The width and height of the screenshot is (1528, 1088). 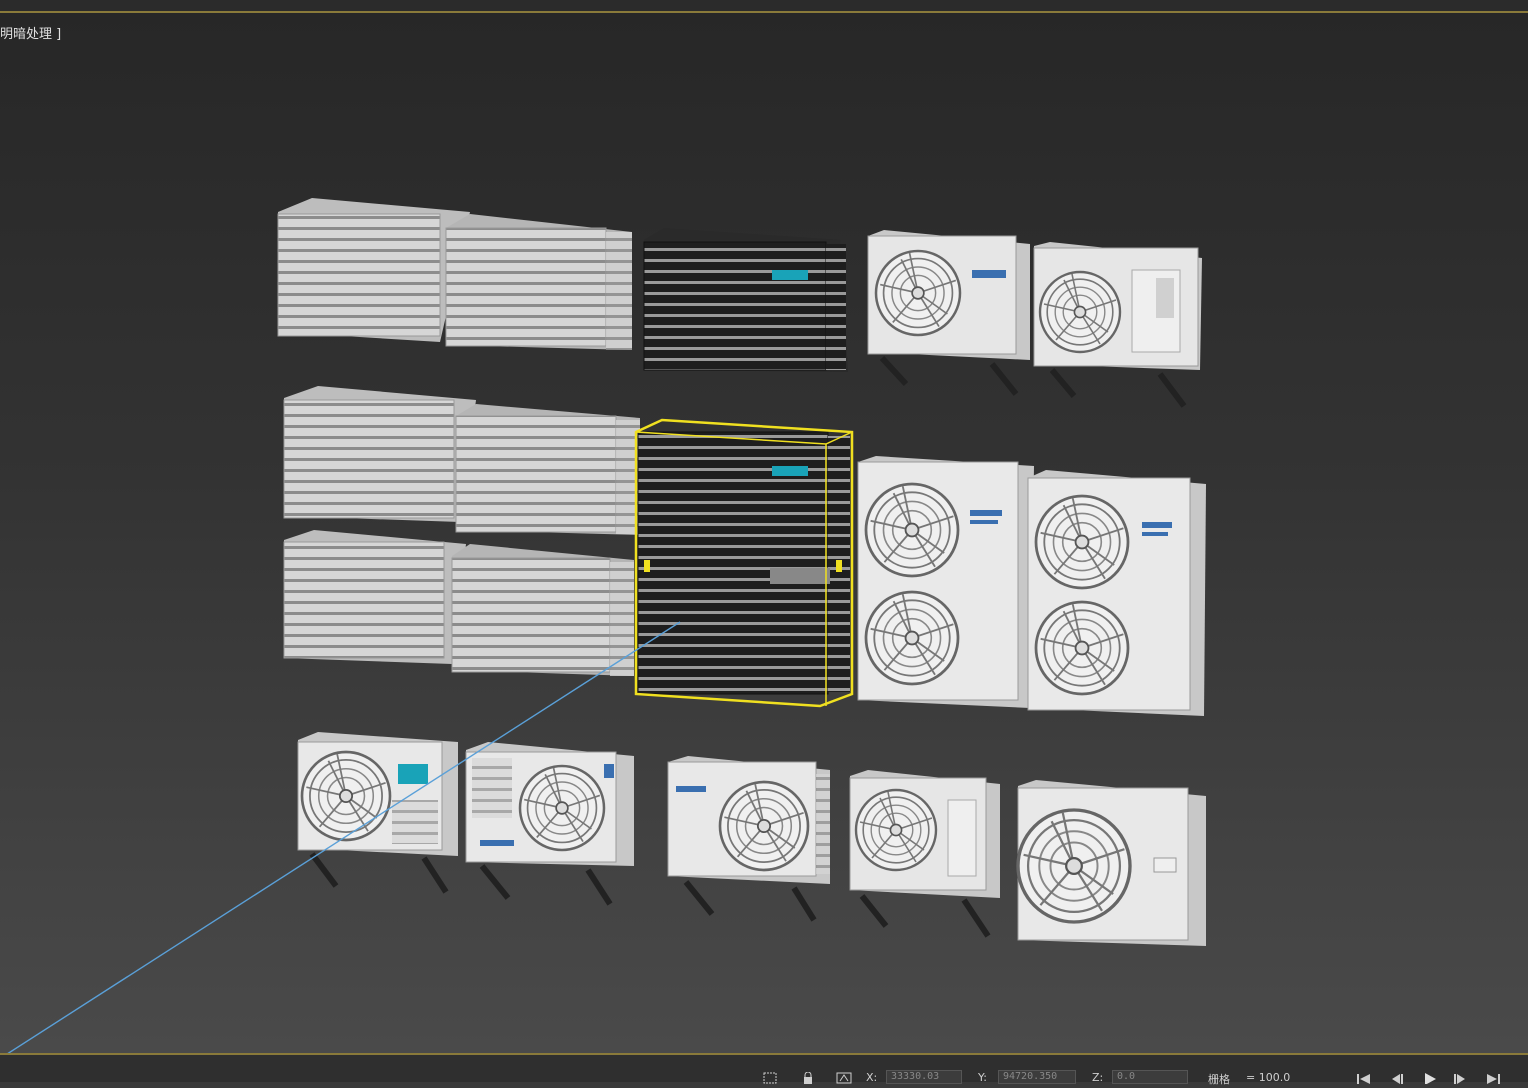 I want to click on z-coord-label: Z:, so click(x=1098, y=1077).